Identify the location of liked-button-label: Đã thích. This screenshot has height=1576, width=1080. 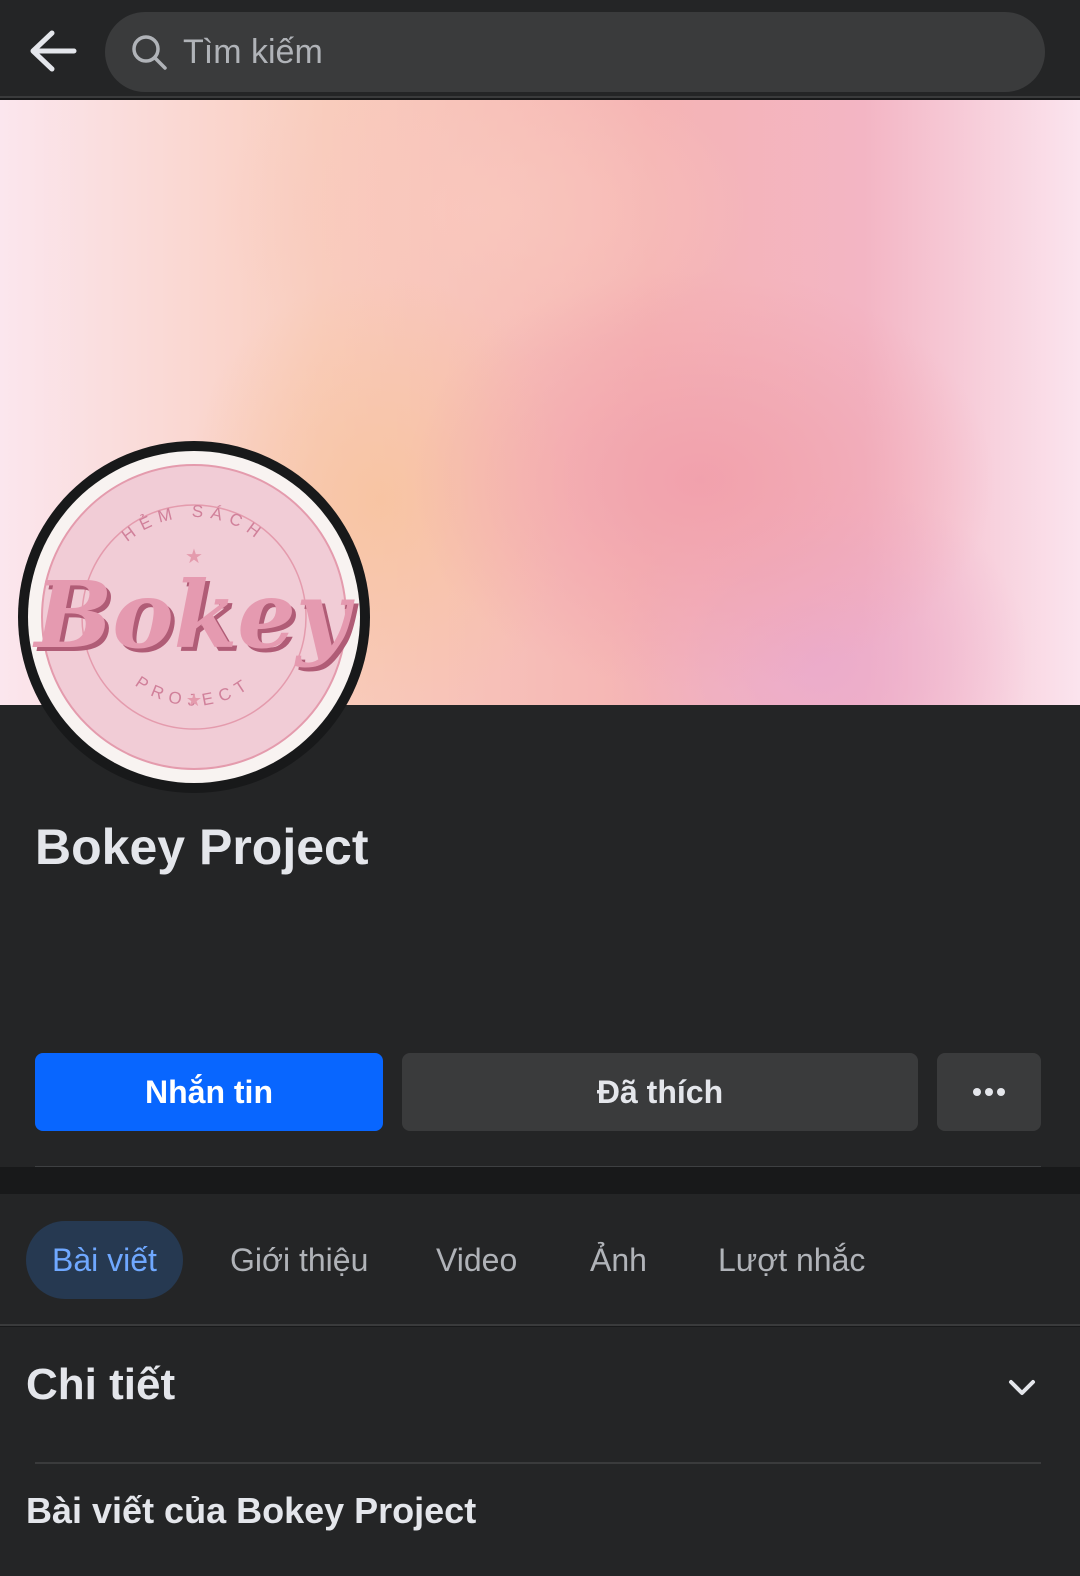
(660, 1091).